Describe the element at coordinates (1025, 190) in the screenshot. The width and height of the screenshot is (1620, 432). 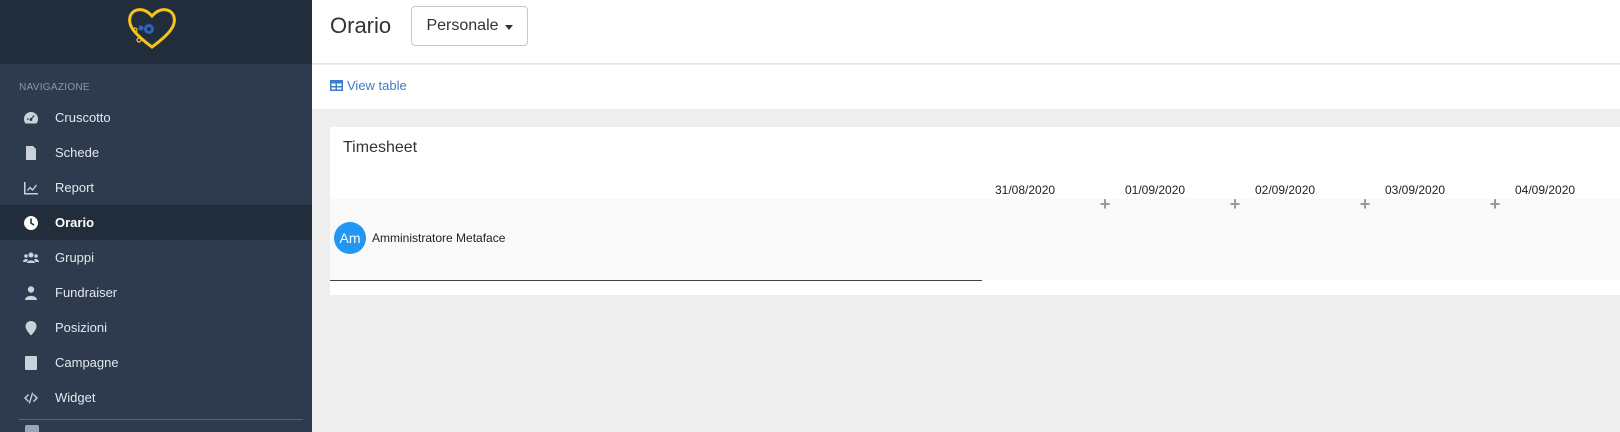
I see `date-header: 31/08/2020` at that location.